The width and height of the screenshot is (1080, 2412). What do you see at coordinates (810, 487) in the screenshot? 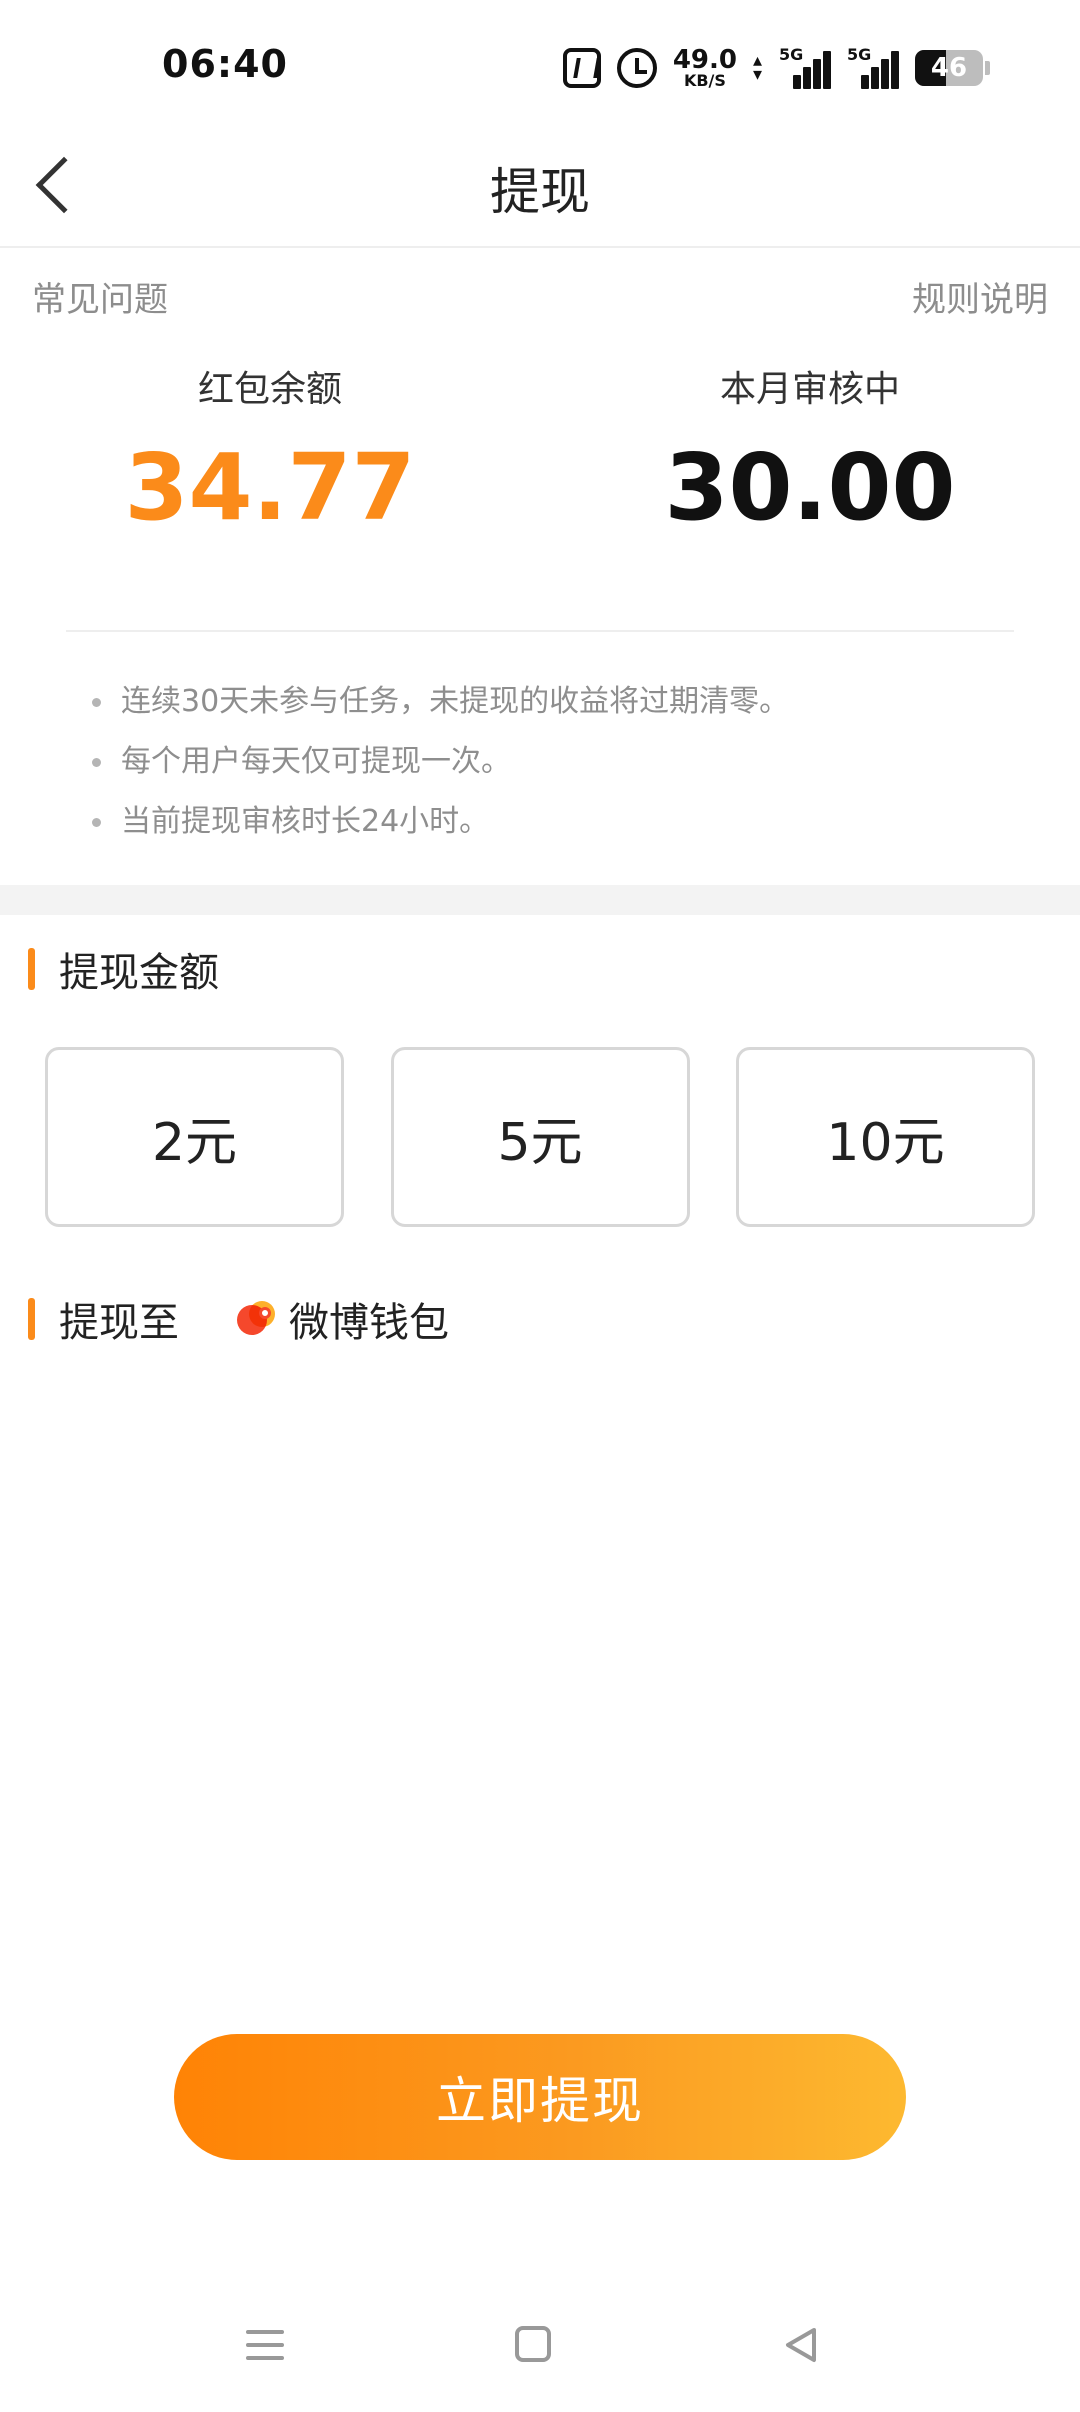
I see `reviewing-amount-value: 30.00` at bounding box center [810, 487].